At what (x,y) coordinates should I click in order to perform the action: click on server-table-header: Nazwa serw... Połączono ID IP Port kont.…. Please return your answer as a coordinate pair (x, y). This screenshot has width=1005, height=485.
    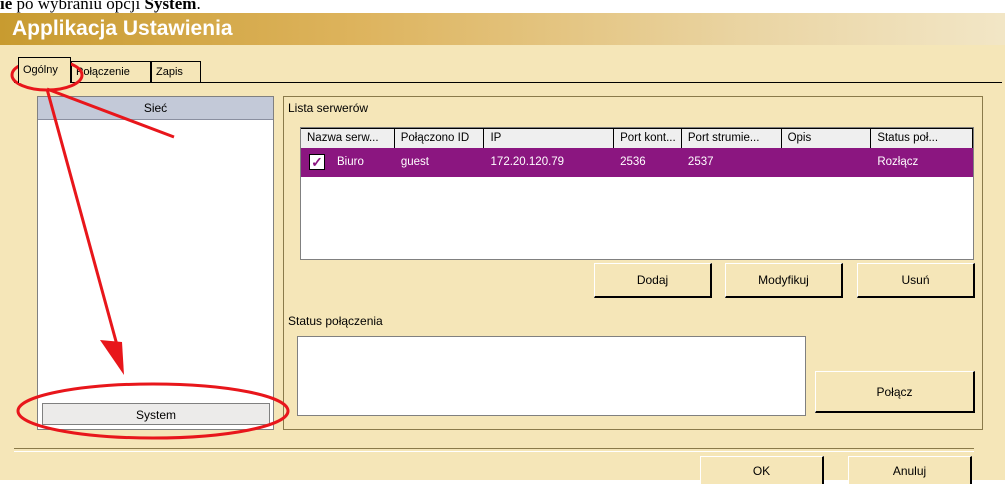
    Looking at the image, I should click on (637, 138).